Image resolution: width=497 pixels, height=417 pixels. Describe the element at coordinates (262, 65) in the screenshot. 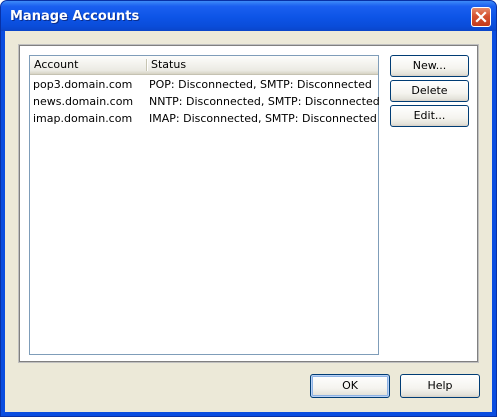

I see `column-header-status: Status` at that location.